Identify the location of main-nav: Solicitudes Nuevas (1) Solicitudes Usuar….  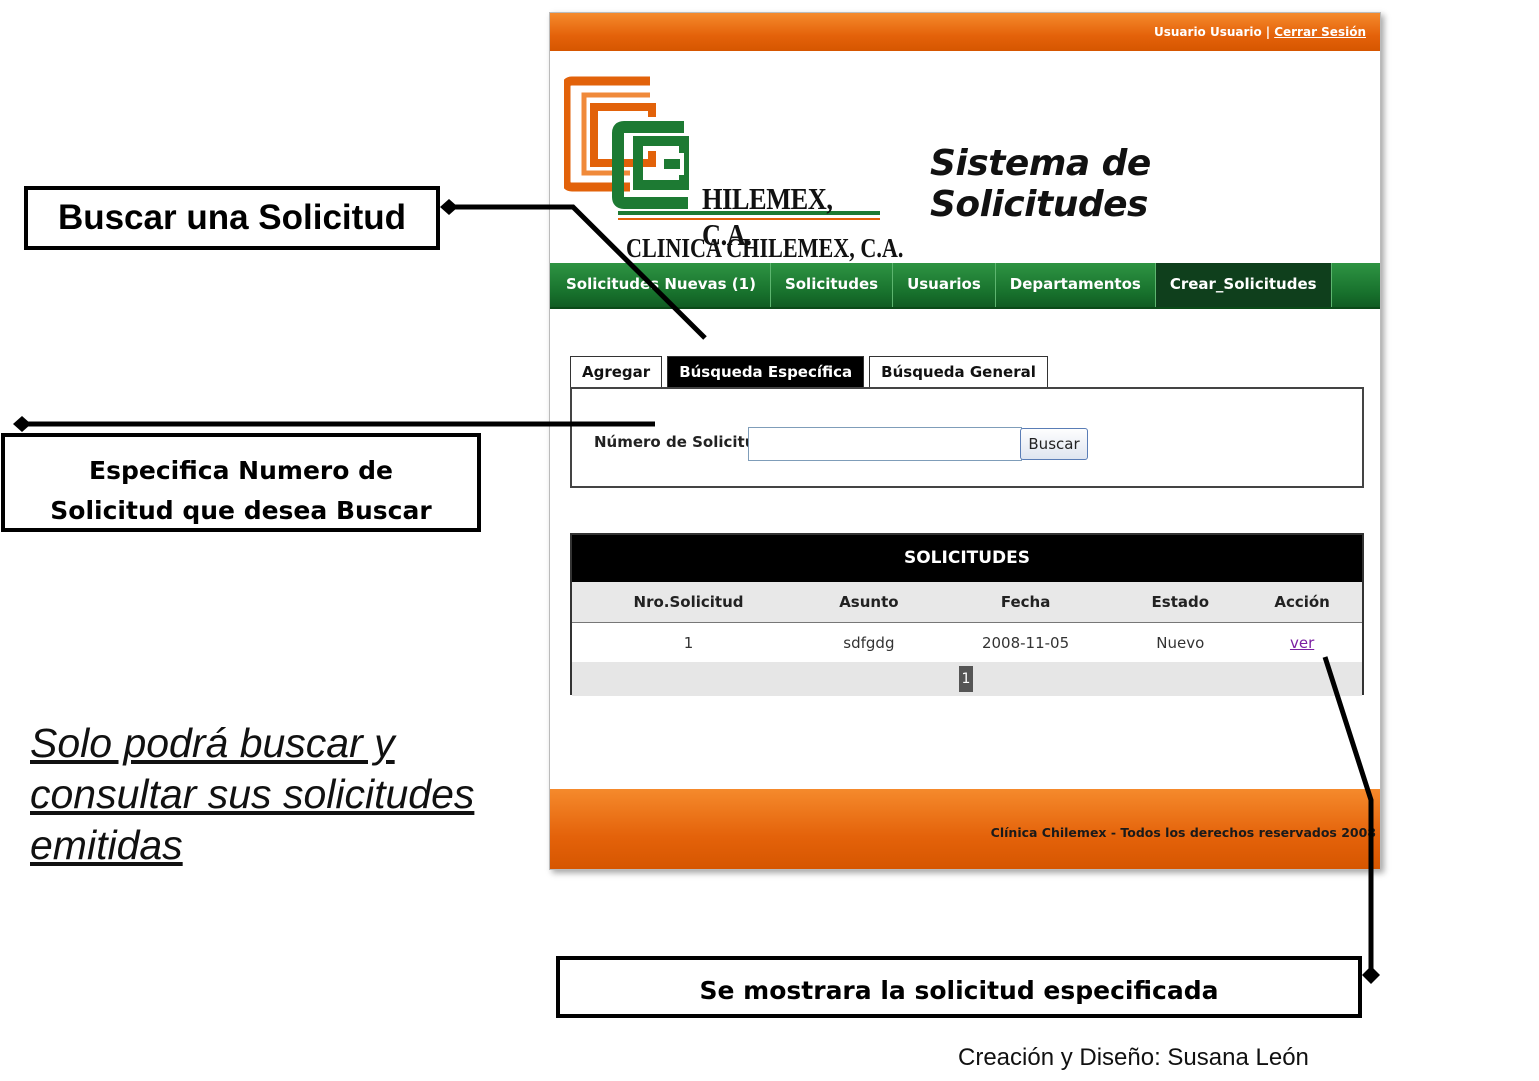
(965, 286).